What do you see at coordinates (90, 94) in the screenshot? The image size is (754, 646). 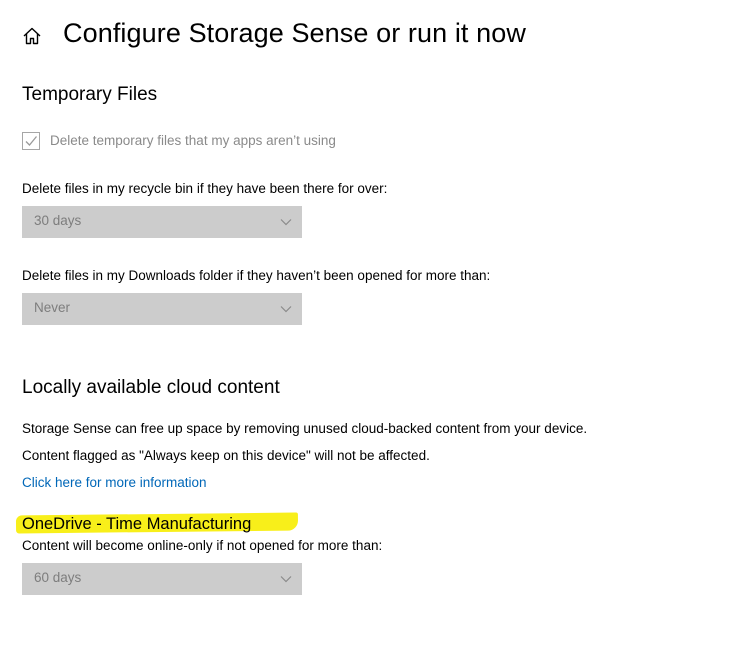 I see `temporary-files-heading: Temporary Files` at bounding box center [90, 94].